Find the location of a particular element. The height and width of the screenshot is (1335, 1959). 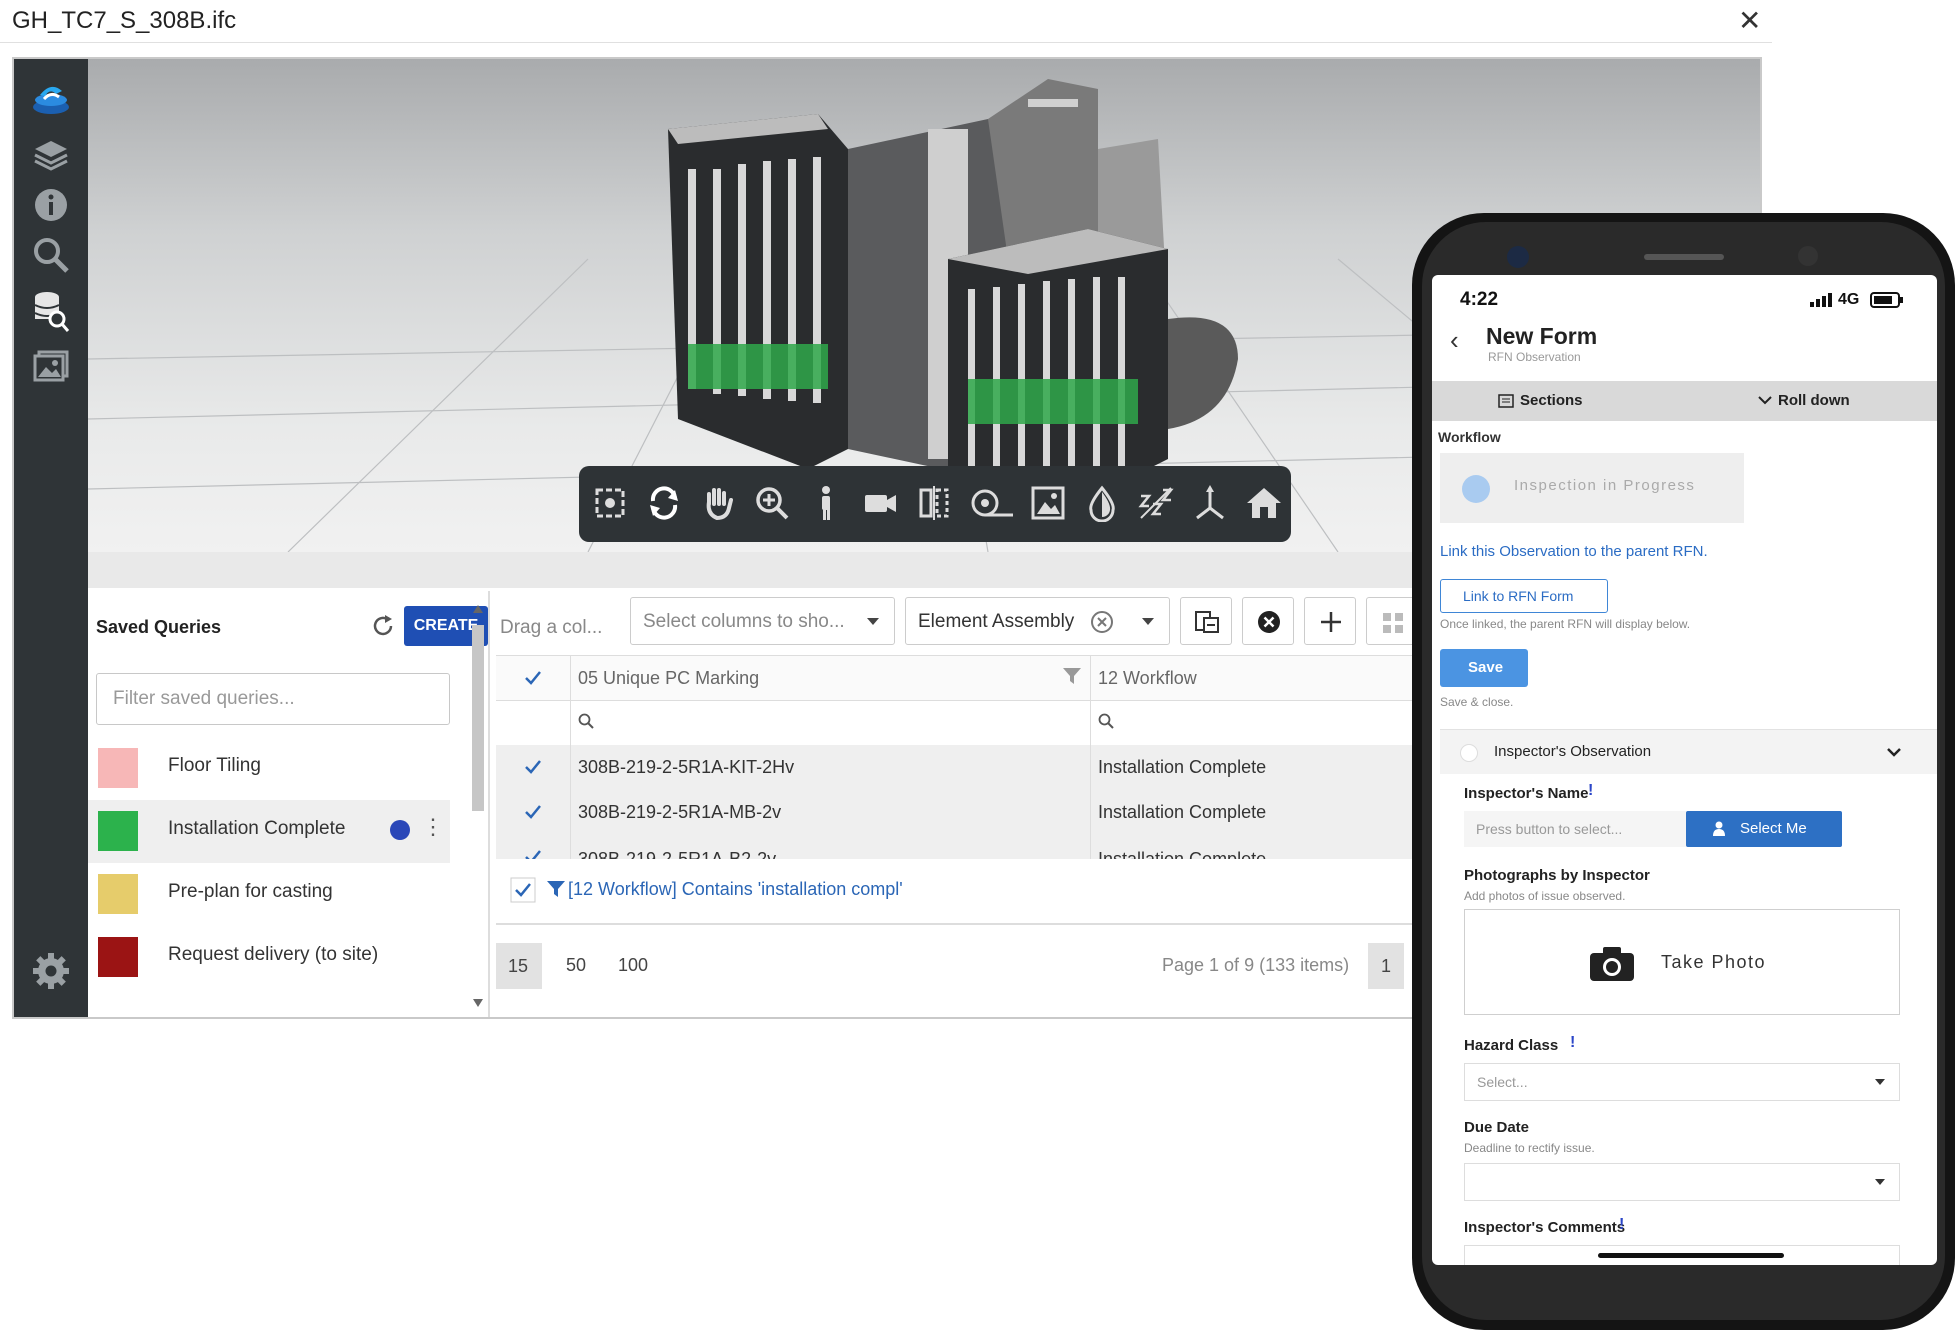

select-all-checkbox is located at coordinates (533, 678).